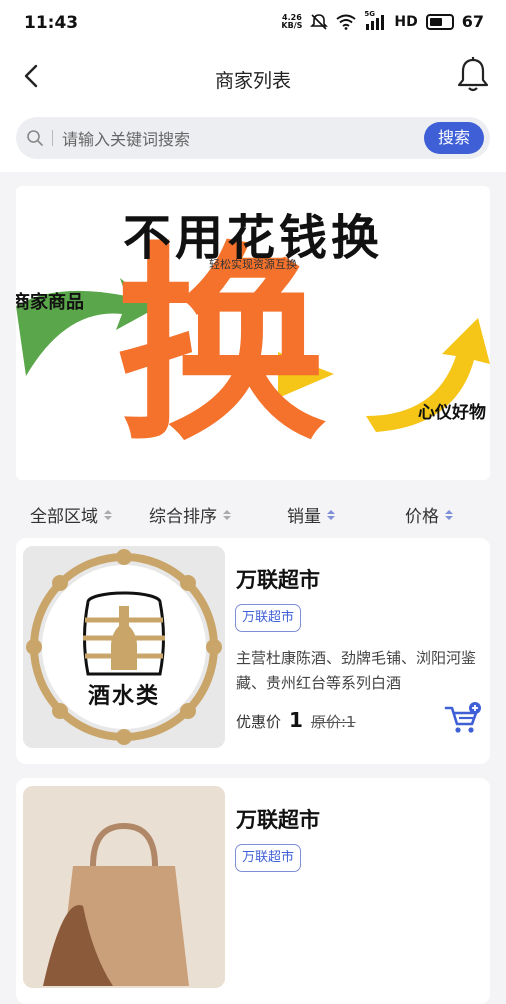 The width and height of the screenshot is (506, 1004). I want to click on status-icons: 4.26 KB/S 5G HD 67, so click(382, 21).